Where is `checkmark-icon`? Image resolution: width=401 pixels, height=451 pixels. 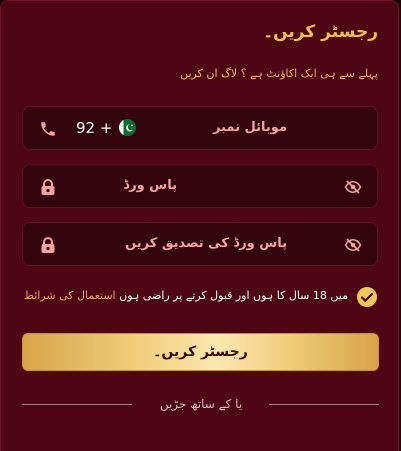 checkmark-icon is located at coordinates (367, 297).